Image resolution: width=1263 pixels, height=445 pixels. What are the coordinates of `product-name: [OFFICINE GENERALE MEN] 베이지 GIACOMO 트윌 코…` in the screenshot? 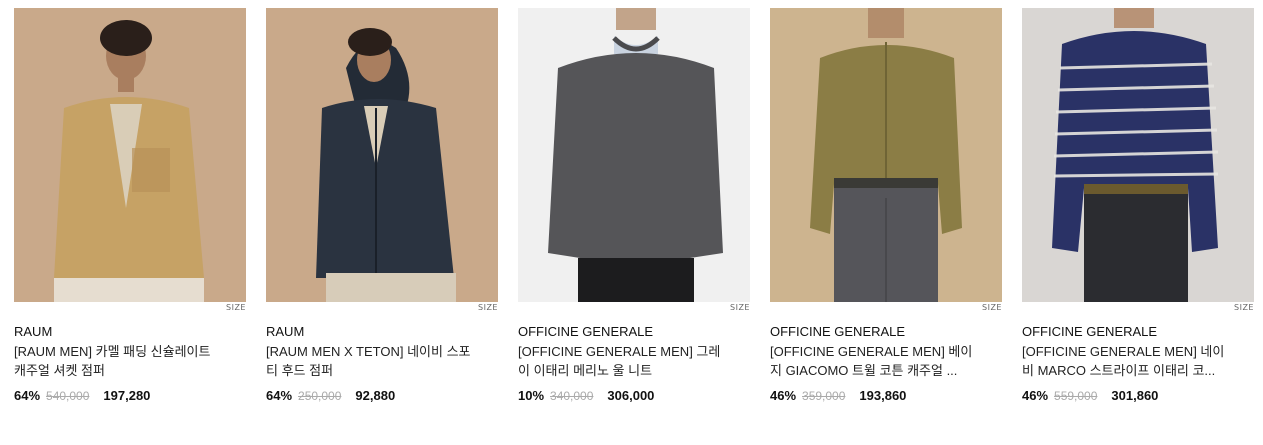 It's located at (875, 361).